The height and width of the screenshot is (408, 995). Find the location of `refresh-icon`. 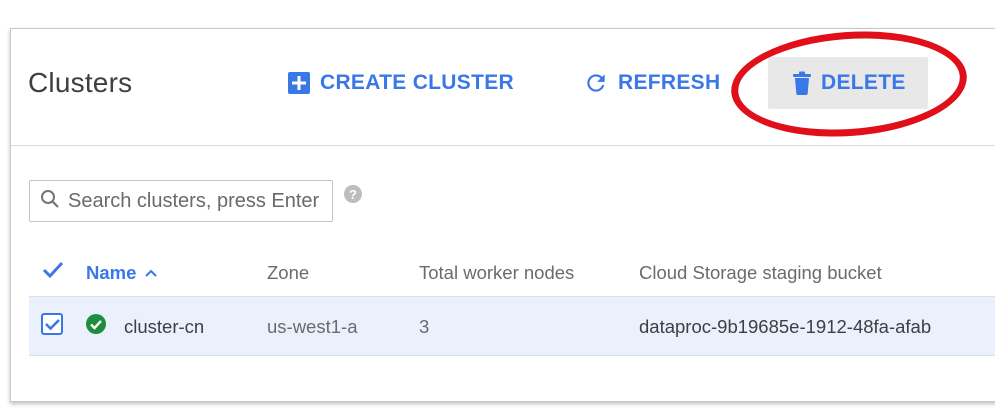

refresh-icon is located at coordinates (596, 83).